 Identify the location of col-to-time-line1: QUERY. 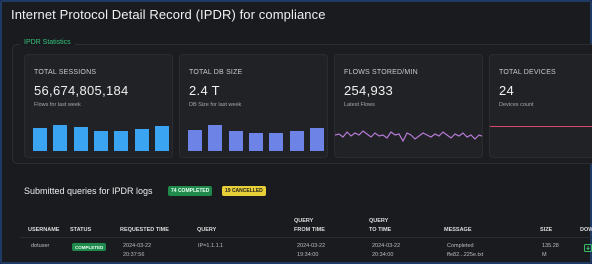
(379, 221).